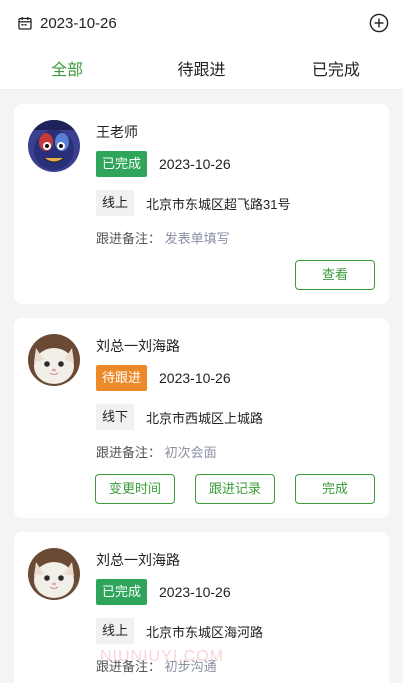 Image resolution: width=403 pixels, height=683 pixels. I want to click on date-selector: 2023-10-26, so click(67, 23).